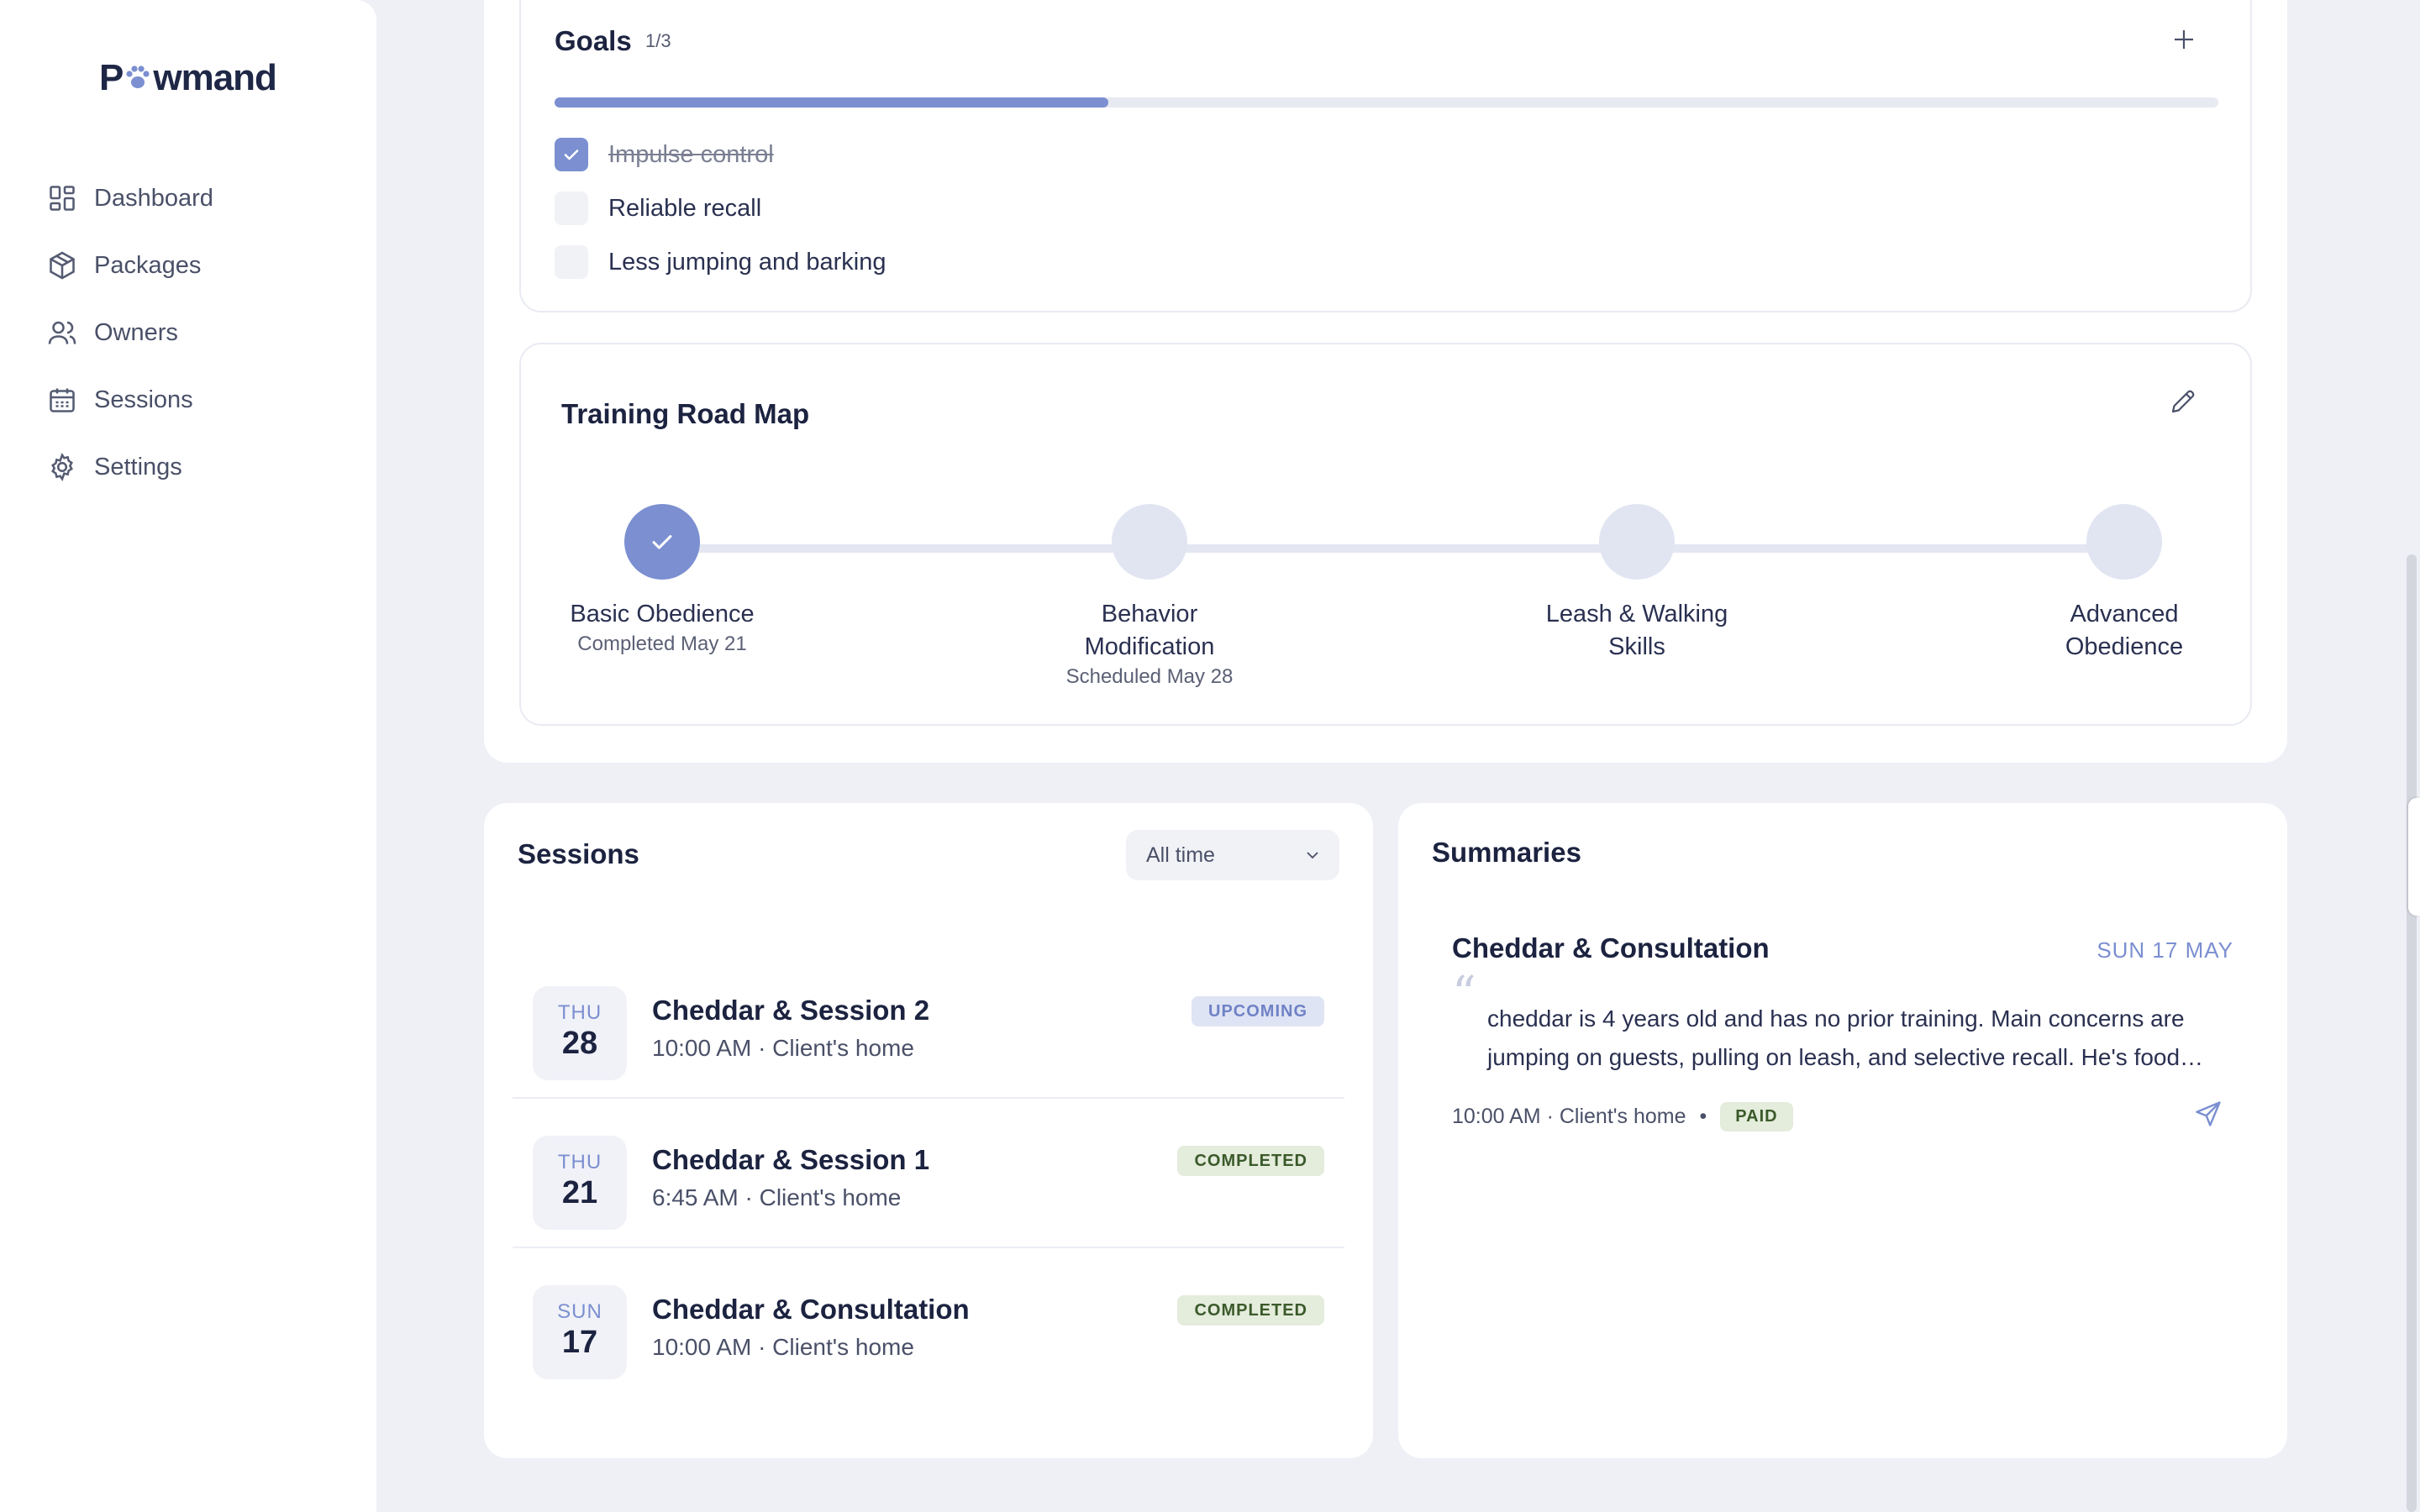 The image size is (2420, 1512). Describe the element at coordinates (662, 644) in the screenshot. I see `milestone-status: Completed May 21` at that location.